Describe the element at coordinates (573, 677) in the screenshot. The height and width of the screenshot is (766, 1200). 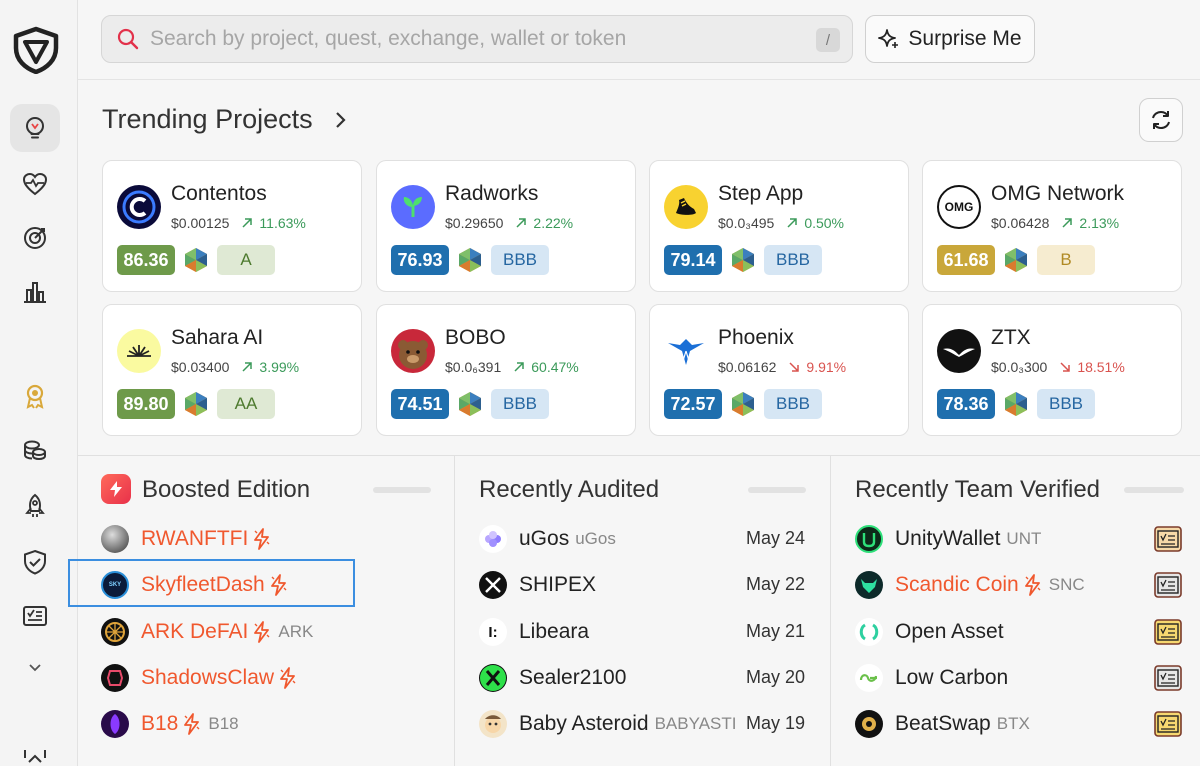
I see `project-name: Sealer2100` at that location.